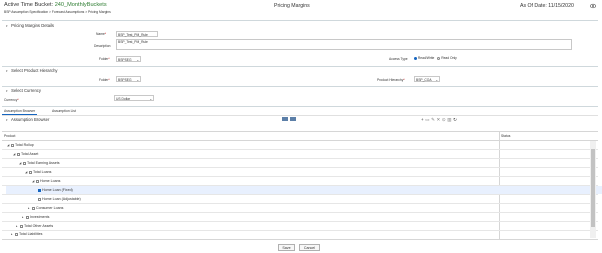 The image size is (602, 253). What do you see at coordinates (304, 172) in the screenshot?
I see `tree-row: ◢ Total Loans` at bounding box center [304, 172].